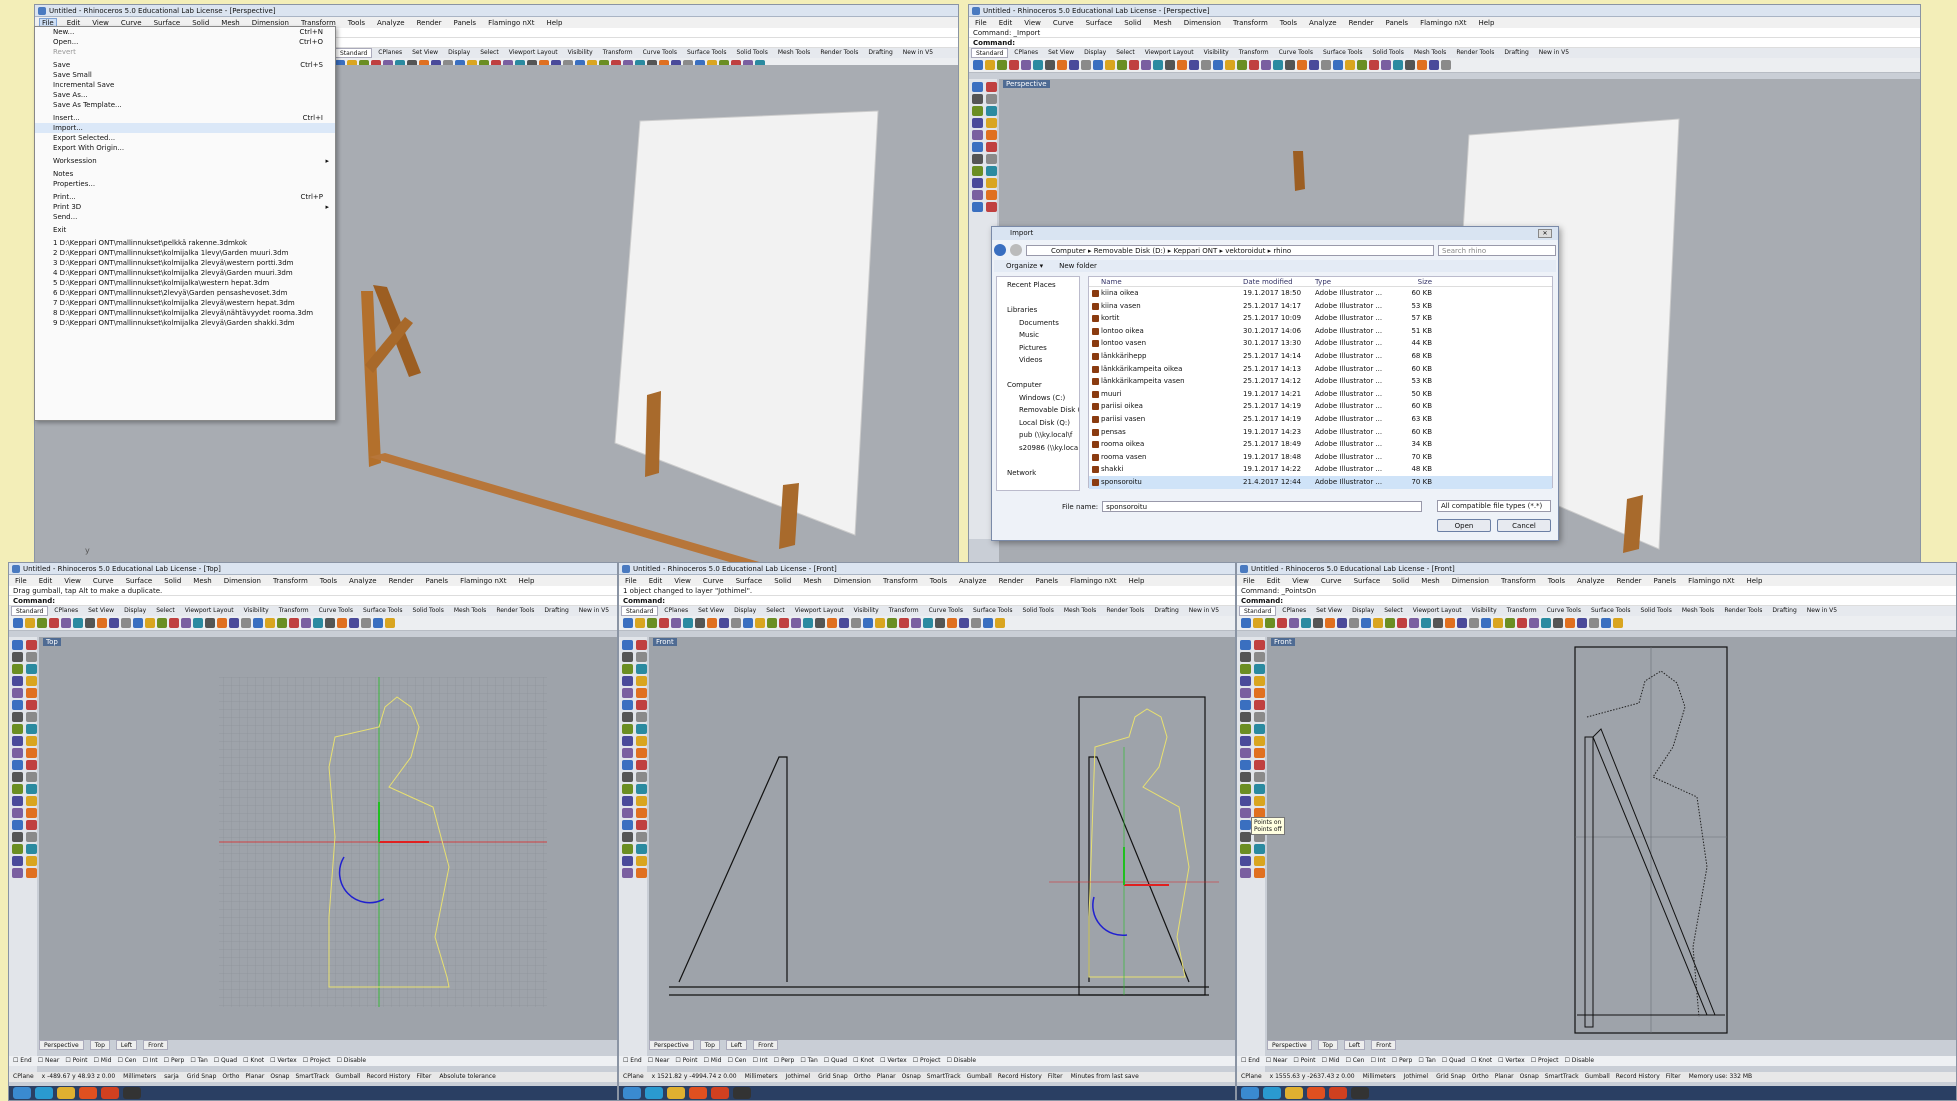 The height and width of the screenshot is (1101, 1957). Describe the element at coordinates (1250, 23) in the screenshot. I see `menu-transform: Transform` at that location.